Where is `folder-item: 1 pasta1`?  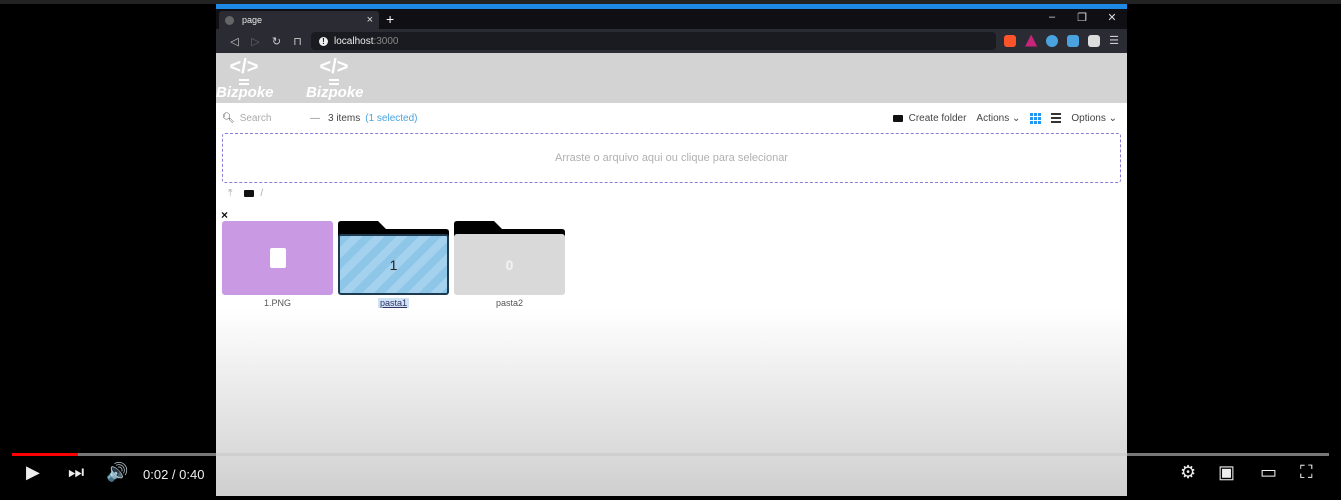 folder-item: 1 pasta1 is located at coordinates (393, 264).